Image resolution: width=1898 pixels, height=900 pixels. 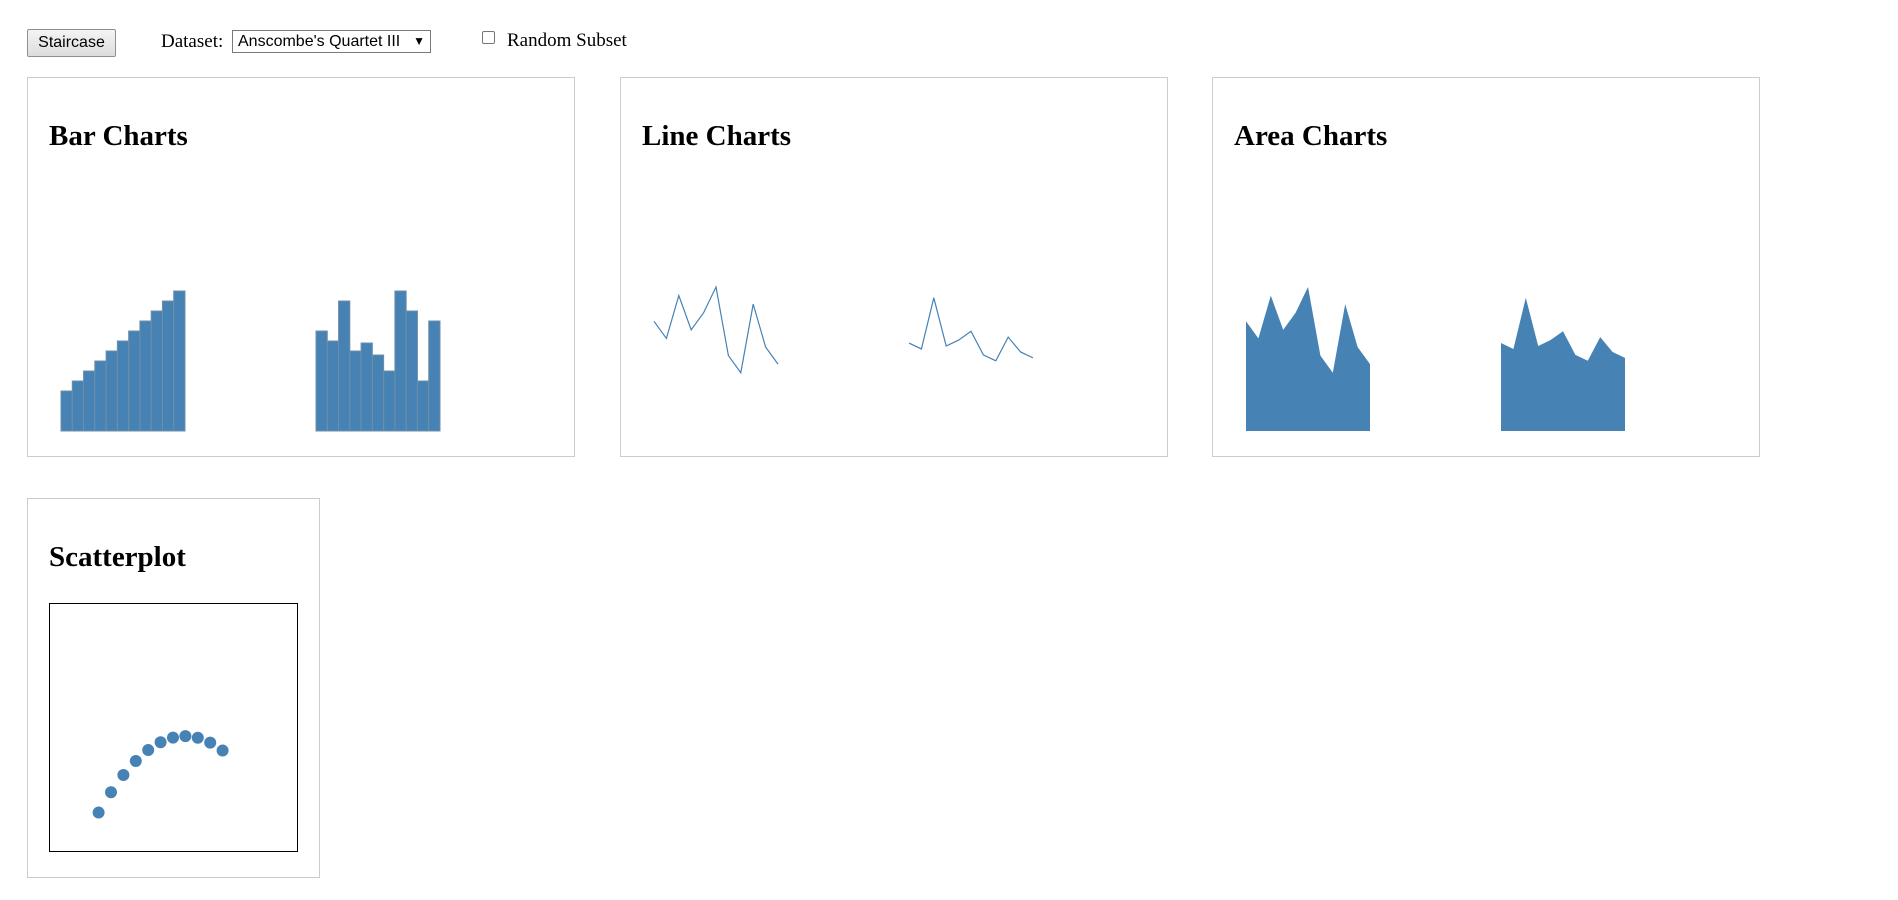 I want to click on scatterplot-svg, so click(x=173, y=727).